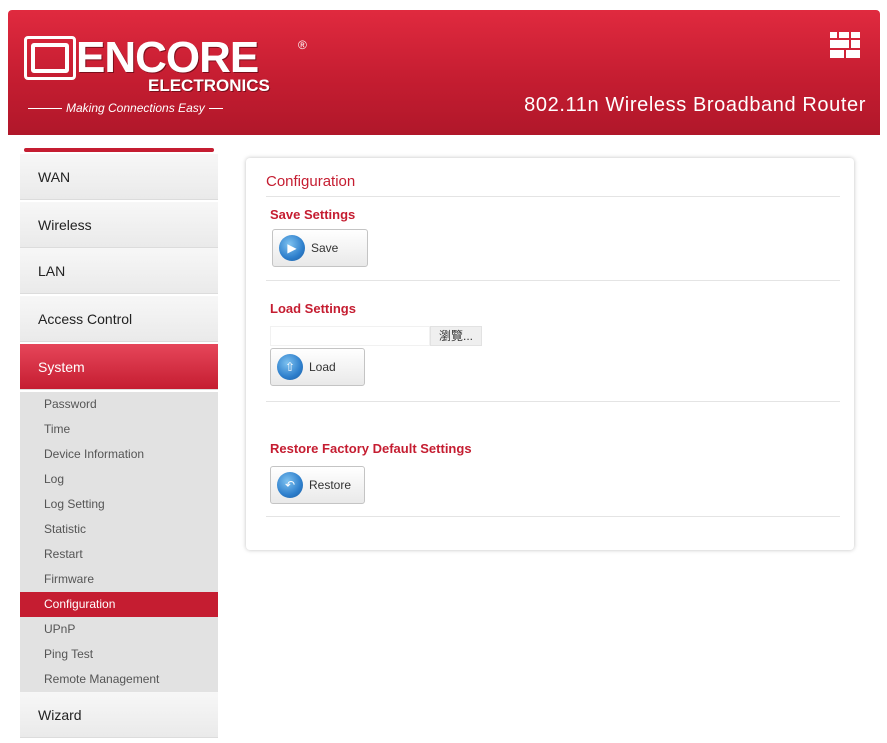 The width and height of the screenshot is (887, 743). I want to click on tagline-text: Making Connections Easy, so click(135, 108).